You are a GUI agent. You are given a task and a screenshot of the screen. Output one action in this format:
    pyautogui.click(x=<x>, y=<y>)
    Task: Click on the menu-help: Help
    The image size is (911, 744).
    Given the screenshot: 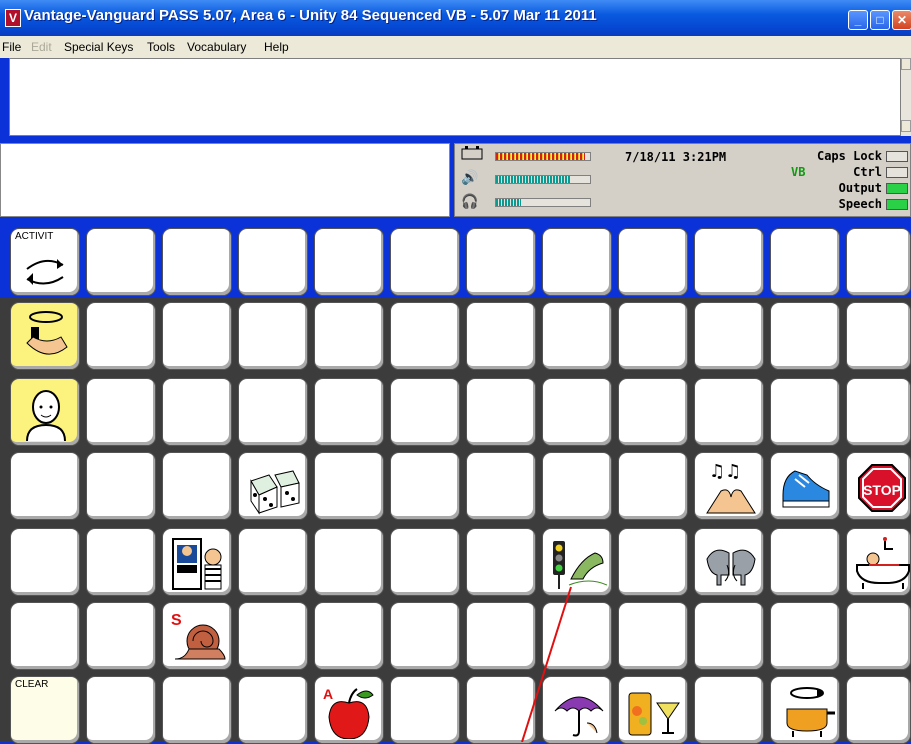 What is the action you would take?
    pyautogui.click(x=276, y=47)
    